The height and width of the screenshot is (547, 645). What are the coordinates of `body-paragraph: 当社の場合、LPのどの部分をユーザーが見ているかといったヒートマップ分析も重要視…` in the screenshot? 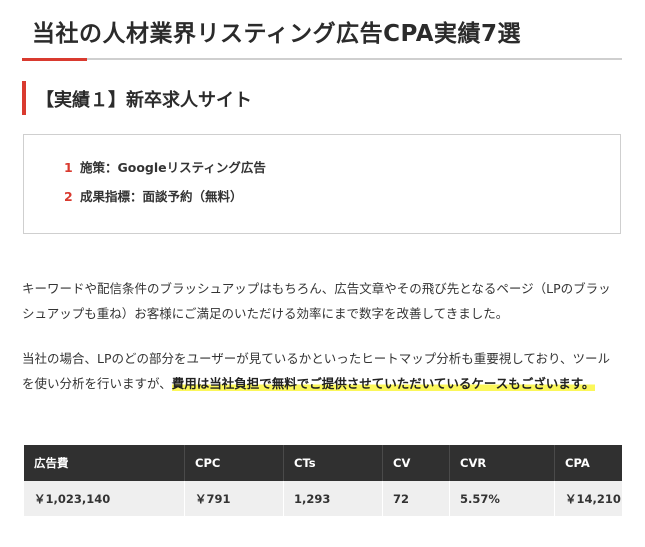 It's located at (322, 371).